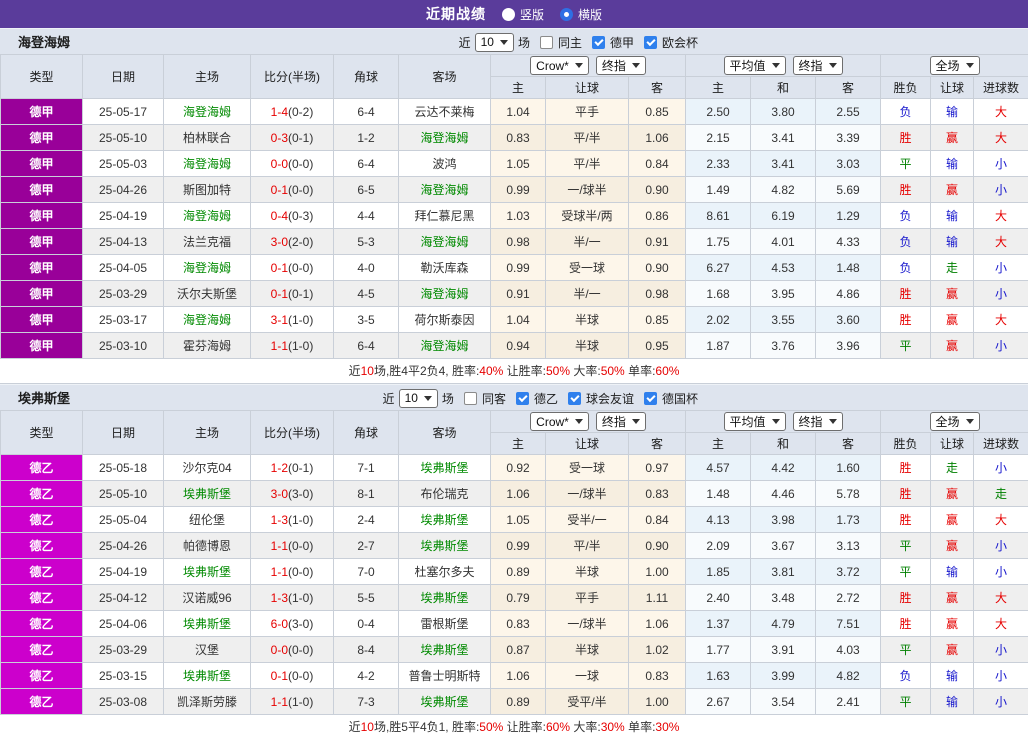 The image size is (1028, 734). I want to click on radio-horizontal-icon, so click(566, 14).